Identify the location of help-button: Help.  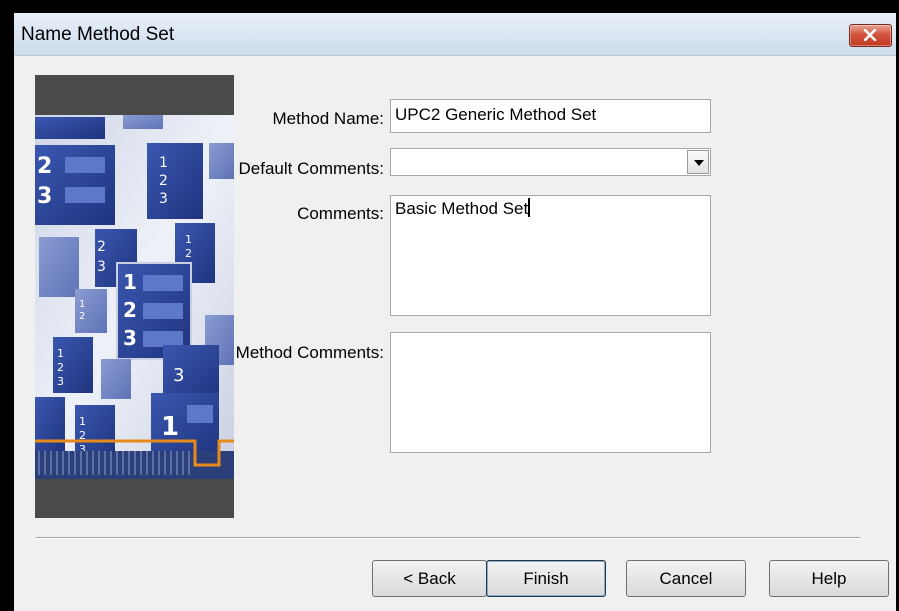
(829, 578).